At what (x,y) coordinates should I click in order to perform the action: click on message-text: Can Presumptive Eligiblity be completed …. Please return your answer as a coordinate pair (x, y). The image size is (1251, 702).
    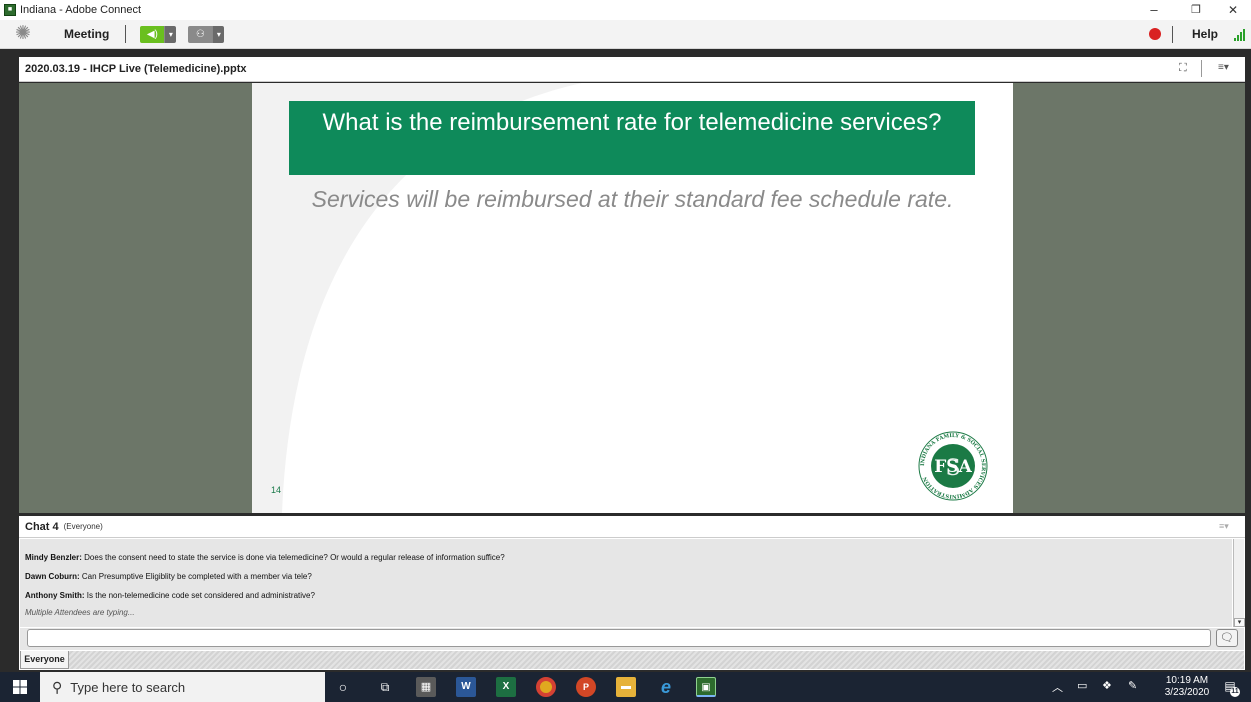
    Looking at the image, I should click on (196, 576).